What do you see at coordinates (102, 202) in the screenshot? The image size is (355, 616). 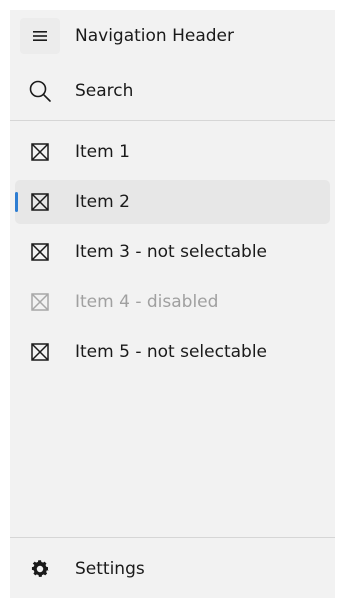 I see `nav-item-label: Item 2` at bounding box center [102, 202].